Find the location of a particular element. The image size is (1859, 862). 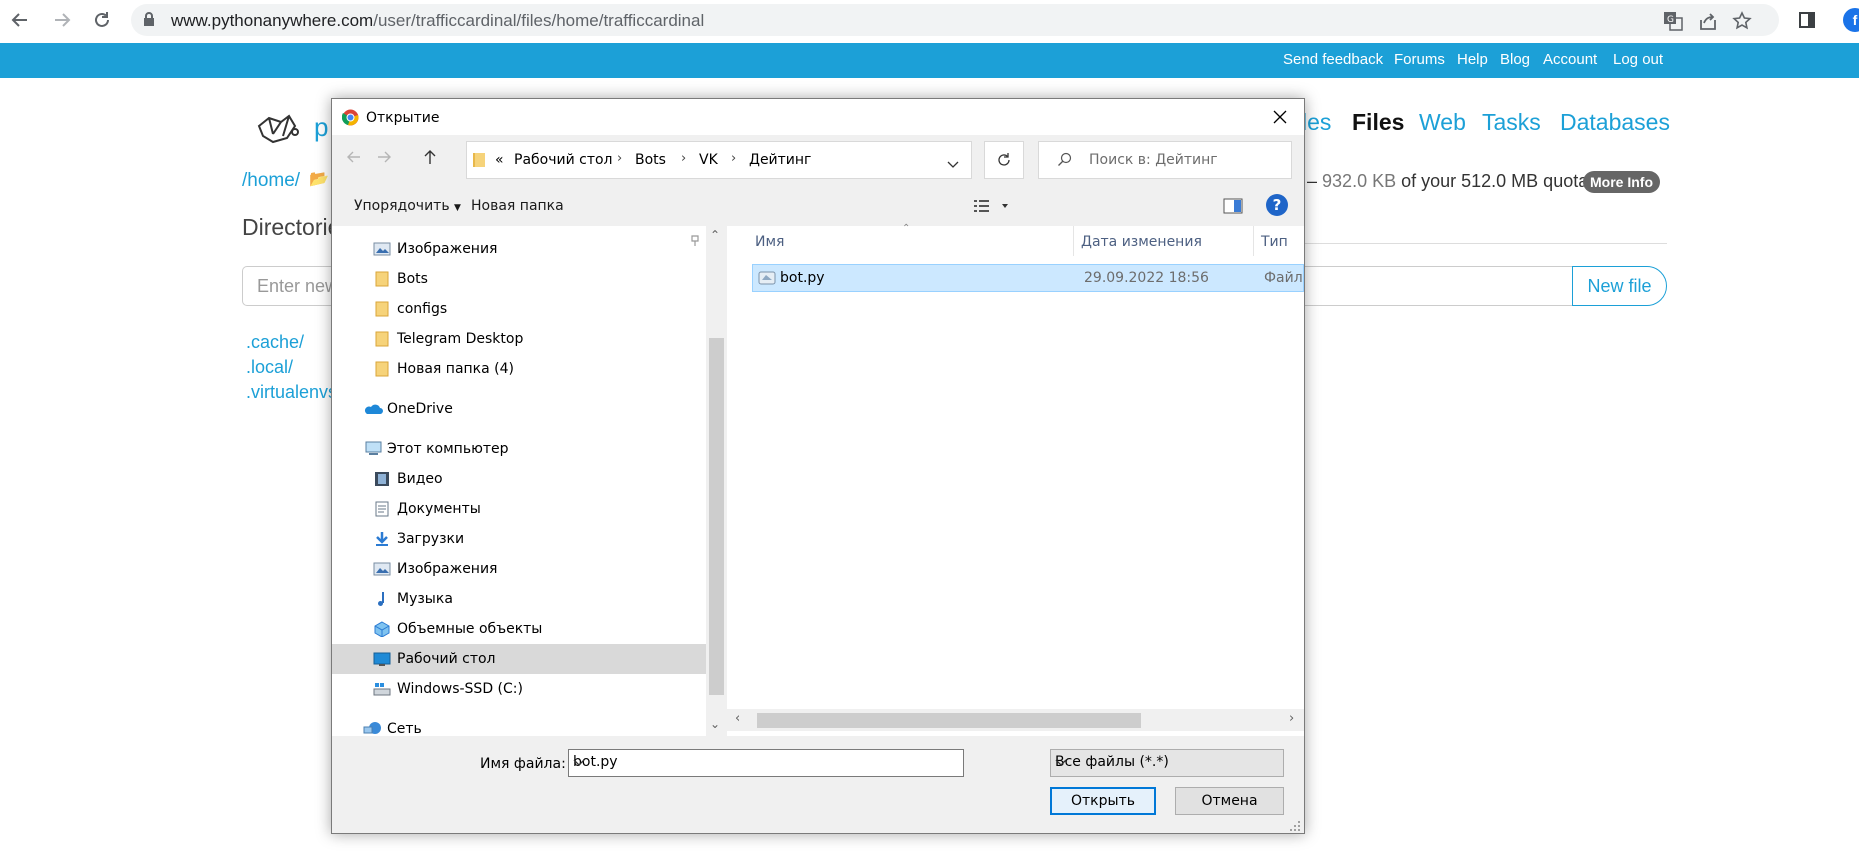

nav-item-configs: configs is located at coordinates (519, 309).